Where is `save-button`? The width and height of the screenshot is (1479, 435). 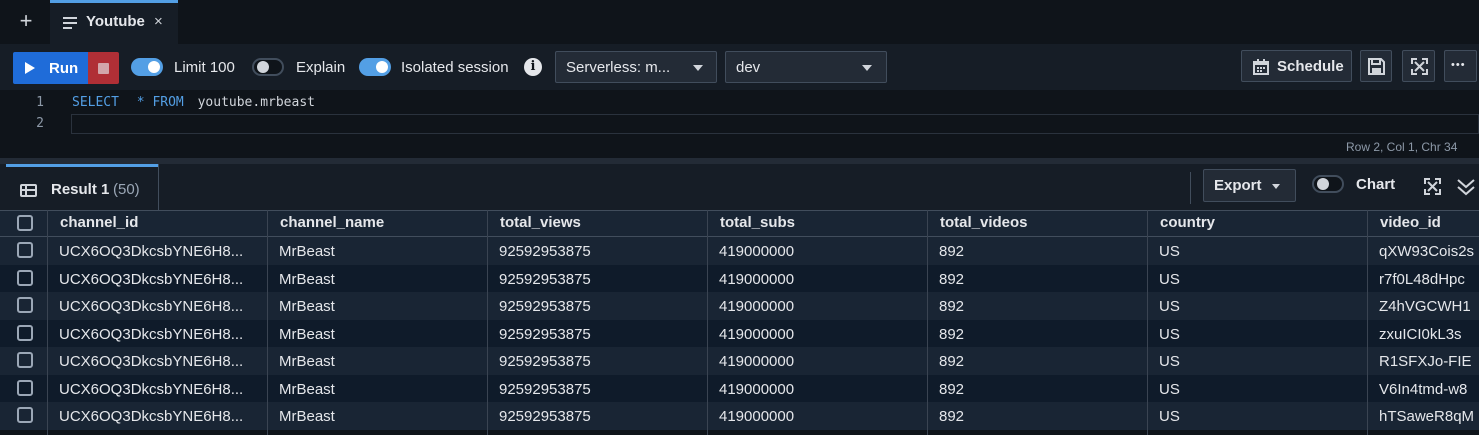
save-button is located at coordinates (1376, 66).